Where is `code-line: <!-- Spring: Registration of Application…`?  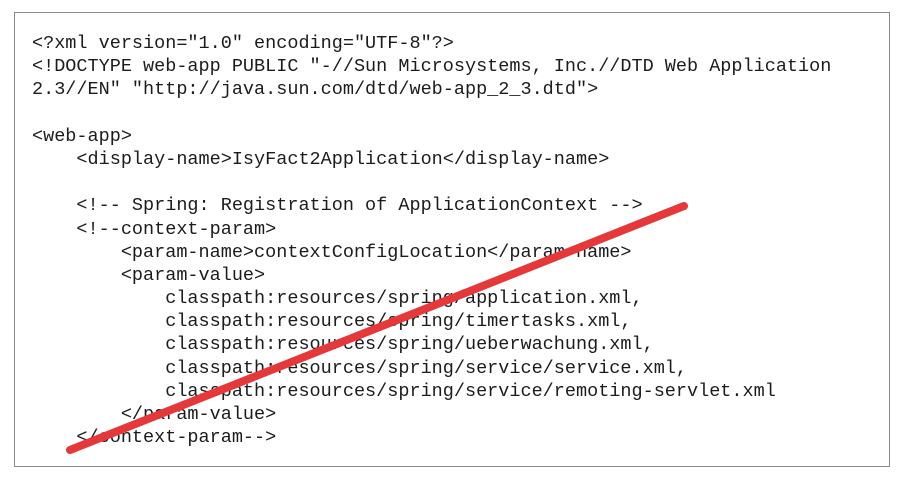 code-line: <!-- Spring: Registration of Application… is located at coordinates (337, 206).